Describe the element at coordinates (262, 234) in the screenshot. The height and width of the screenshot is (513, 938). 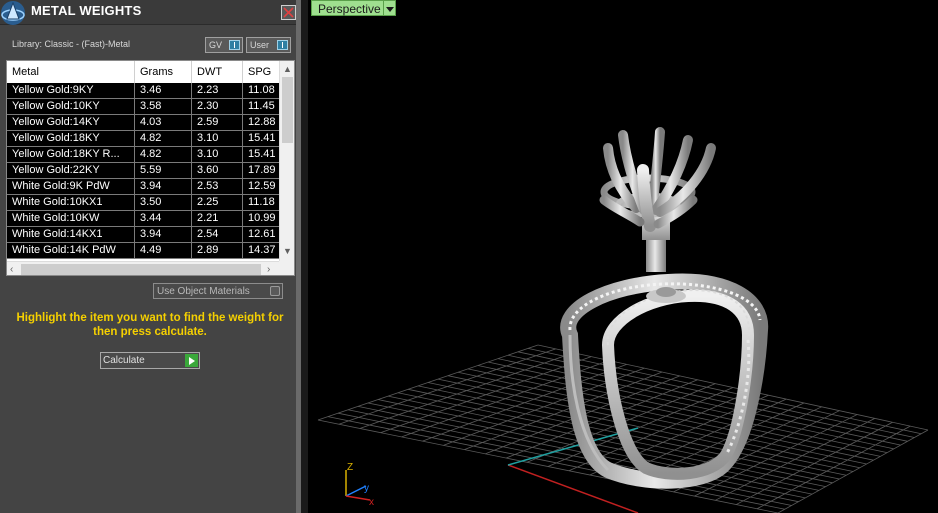
I see `table-cell: 12.61` at that location.